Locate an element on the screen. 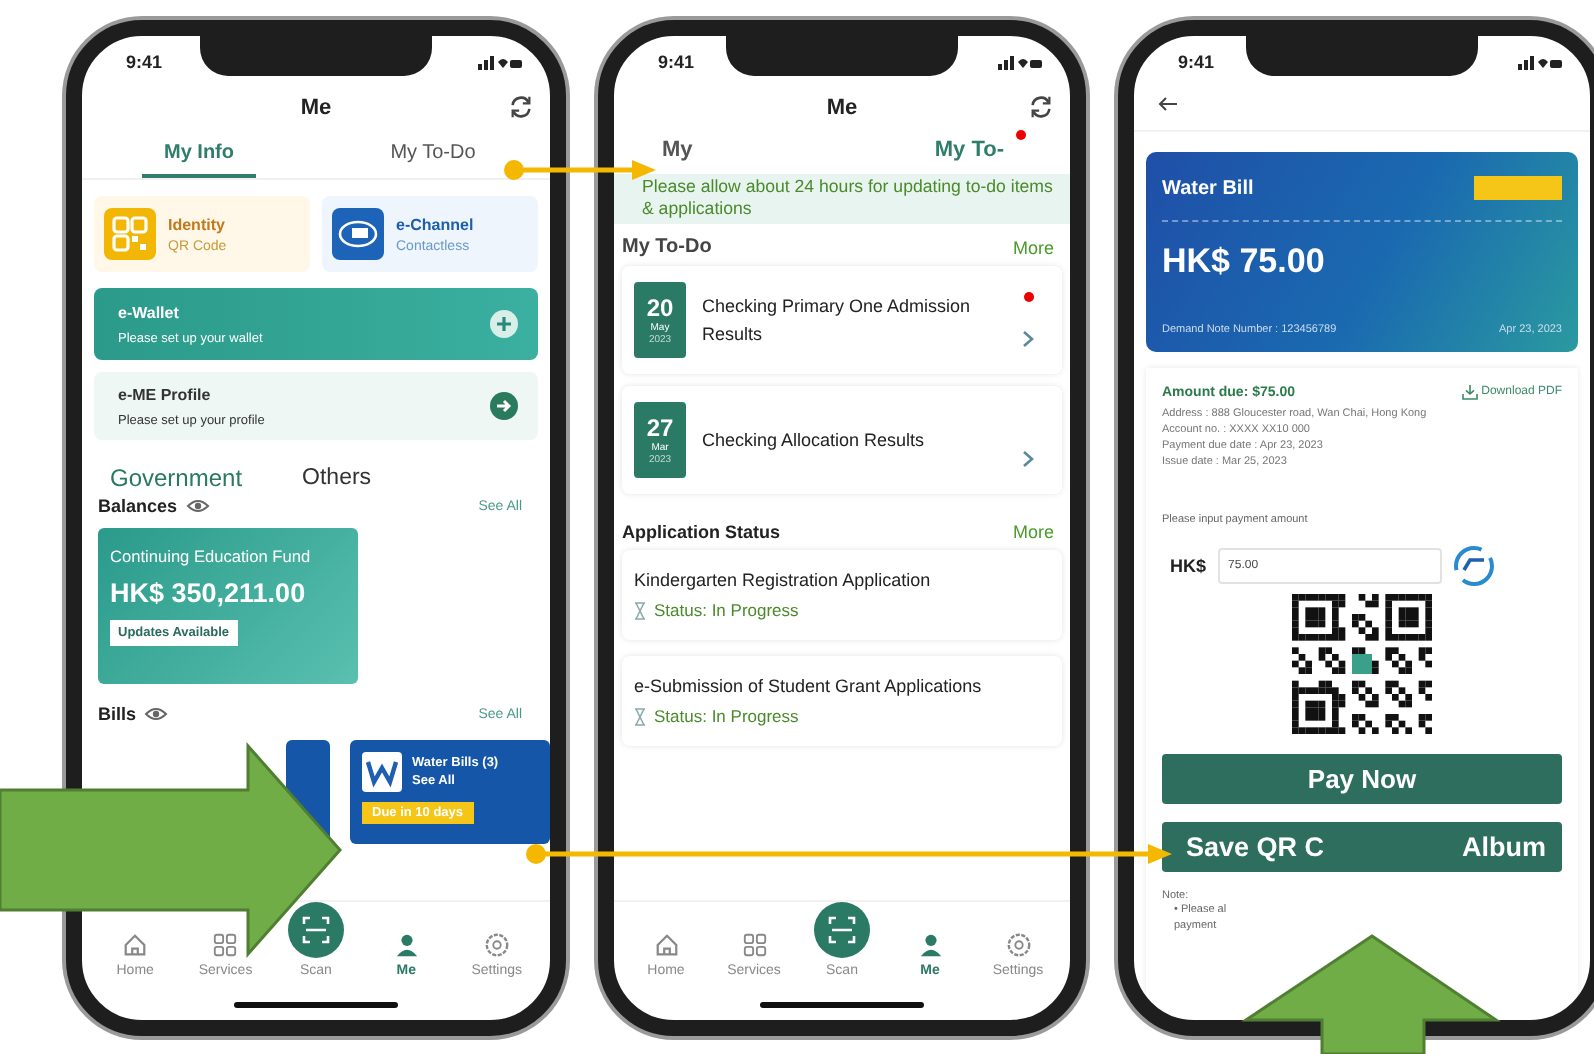  application-title: e-Submission of Student Grant Applications is located at coordinates (809, 686).